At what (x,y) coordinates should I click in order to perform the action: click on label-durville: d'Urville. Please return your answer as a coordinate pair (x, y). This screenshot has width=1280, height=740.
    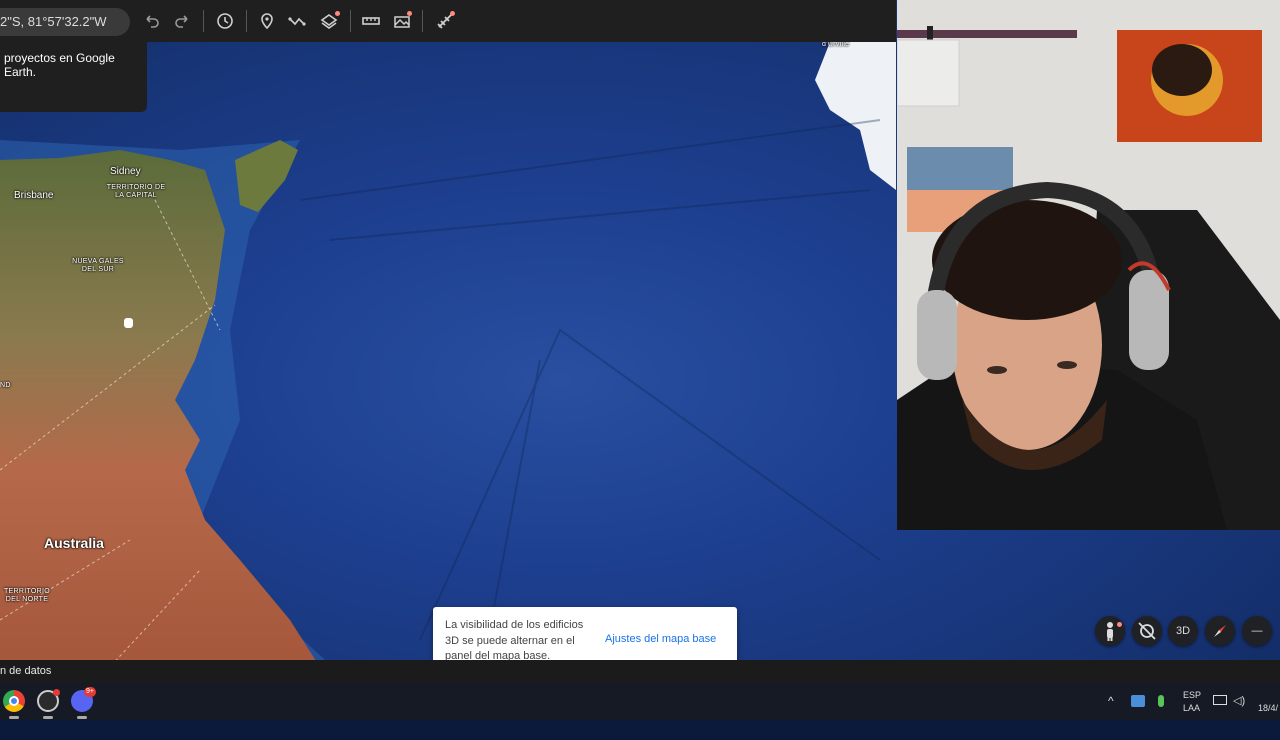
    Looking at the image, I should click on (836, 44).